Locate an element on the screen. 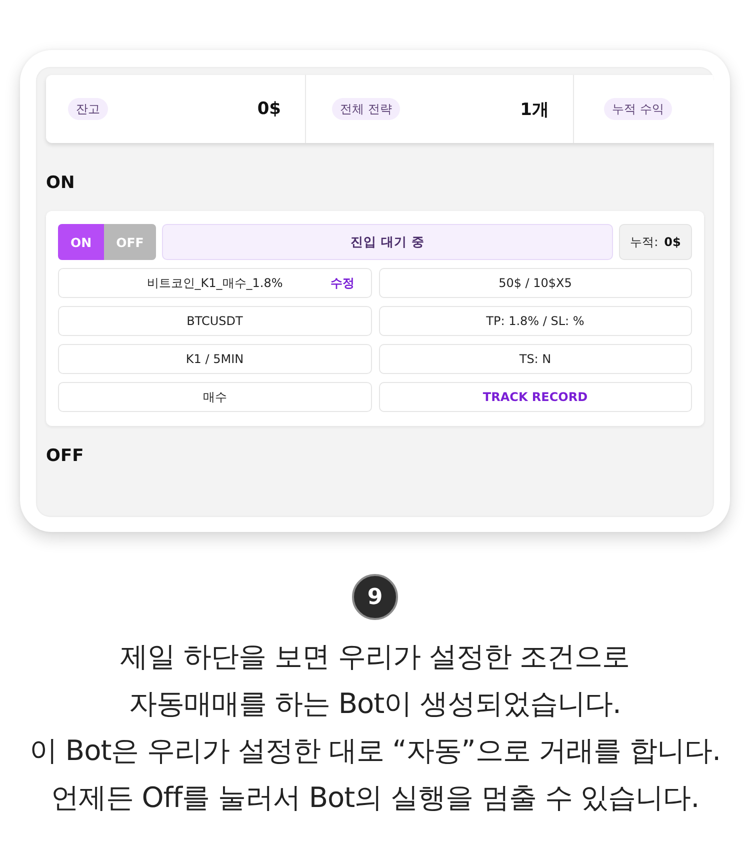  stat-label: 잔고 is located at coordinates (88, 109).